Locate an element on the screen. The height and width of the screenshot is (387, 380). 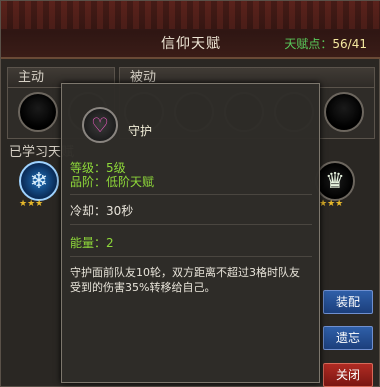
title-decoration is located at coordinates (190, 15).